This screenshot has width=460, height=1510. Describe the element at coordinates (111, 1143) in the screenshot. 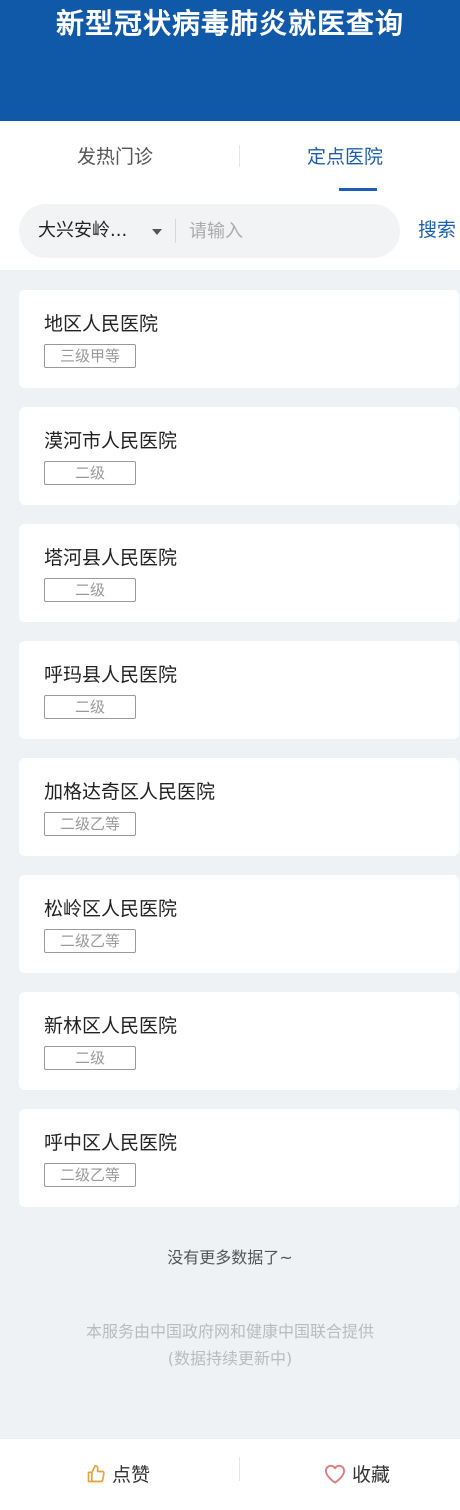

I see `hospital-name: 呼中区人民医院` at that location.